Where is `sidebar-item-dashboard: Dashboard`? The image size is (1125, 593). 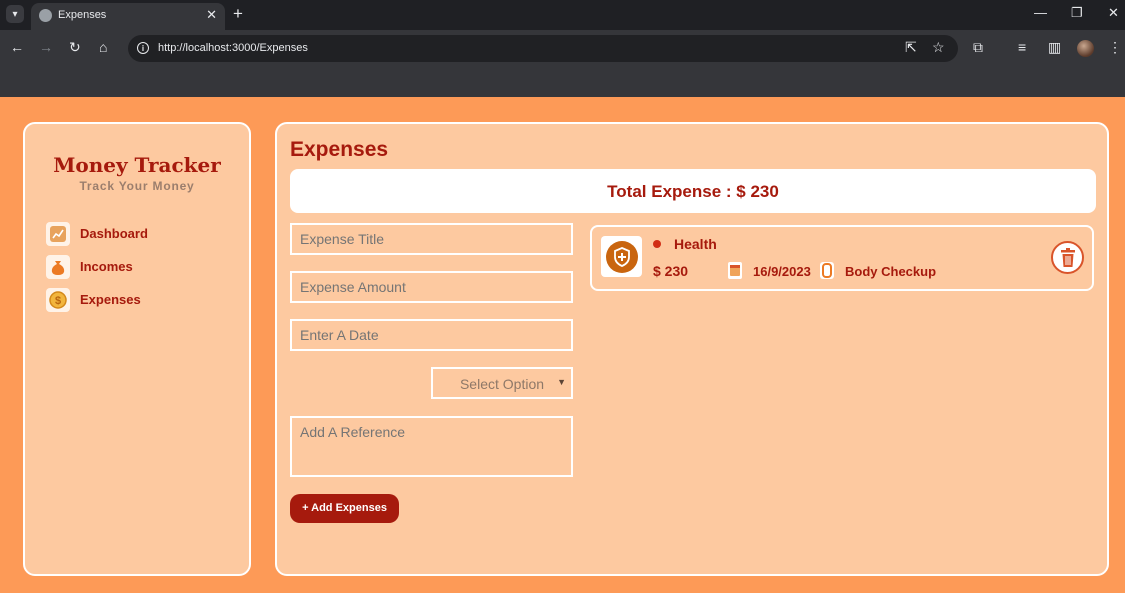
sidebar-item-dashboard: Dashboard is located at coordinates (141, 234).